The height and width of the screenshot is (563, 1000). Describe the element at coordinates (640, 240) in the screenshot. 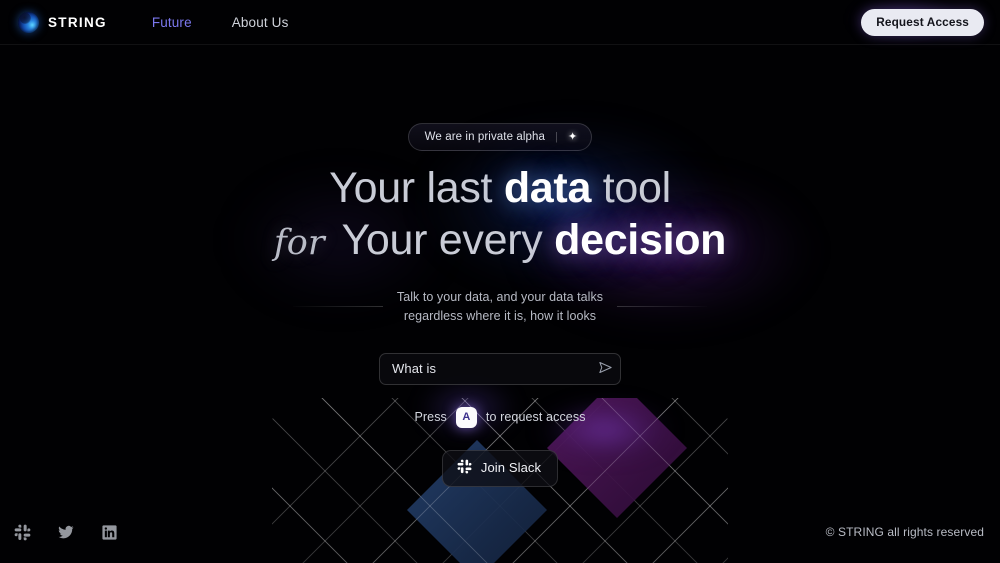

I see `headline-word-decision: decision` at that location.